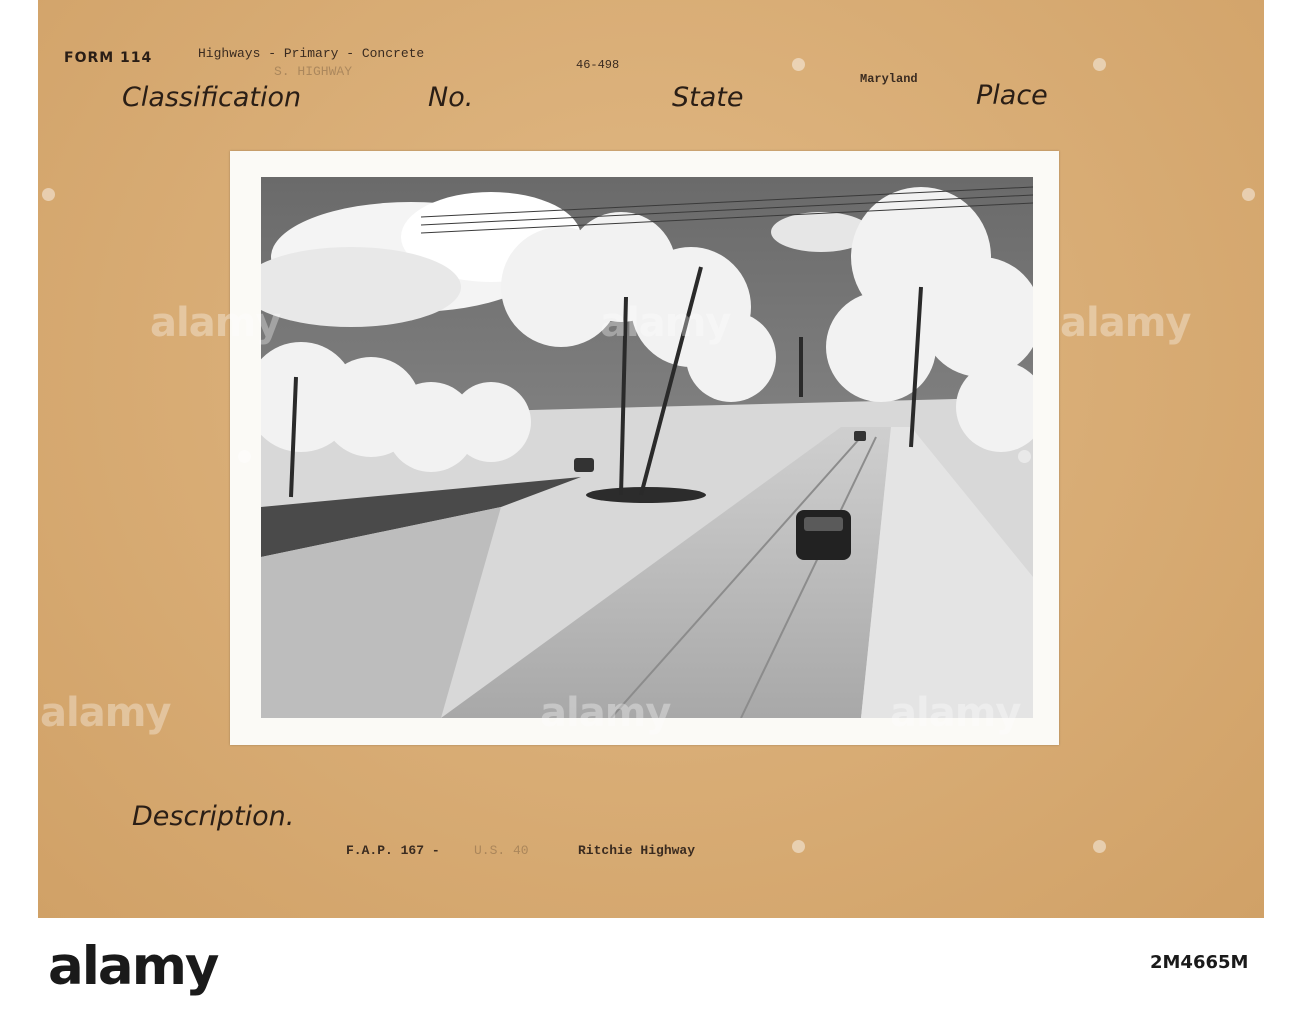  What do you see at coordinates (650, 963) in the screenshot?
I see `stock-footer: alamy 2M4665M` at bounding box center [650, 963].